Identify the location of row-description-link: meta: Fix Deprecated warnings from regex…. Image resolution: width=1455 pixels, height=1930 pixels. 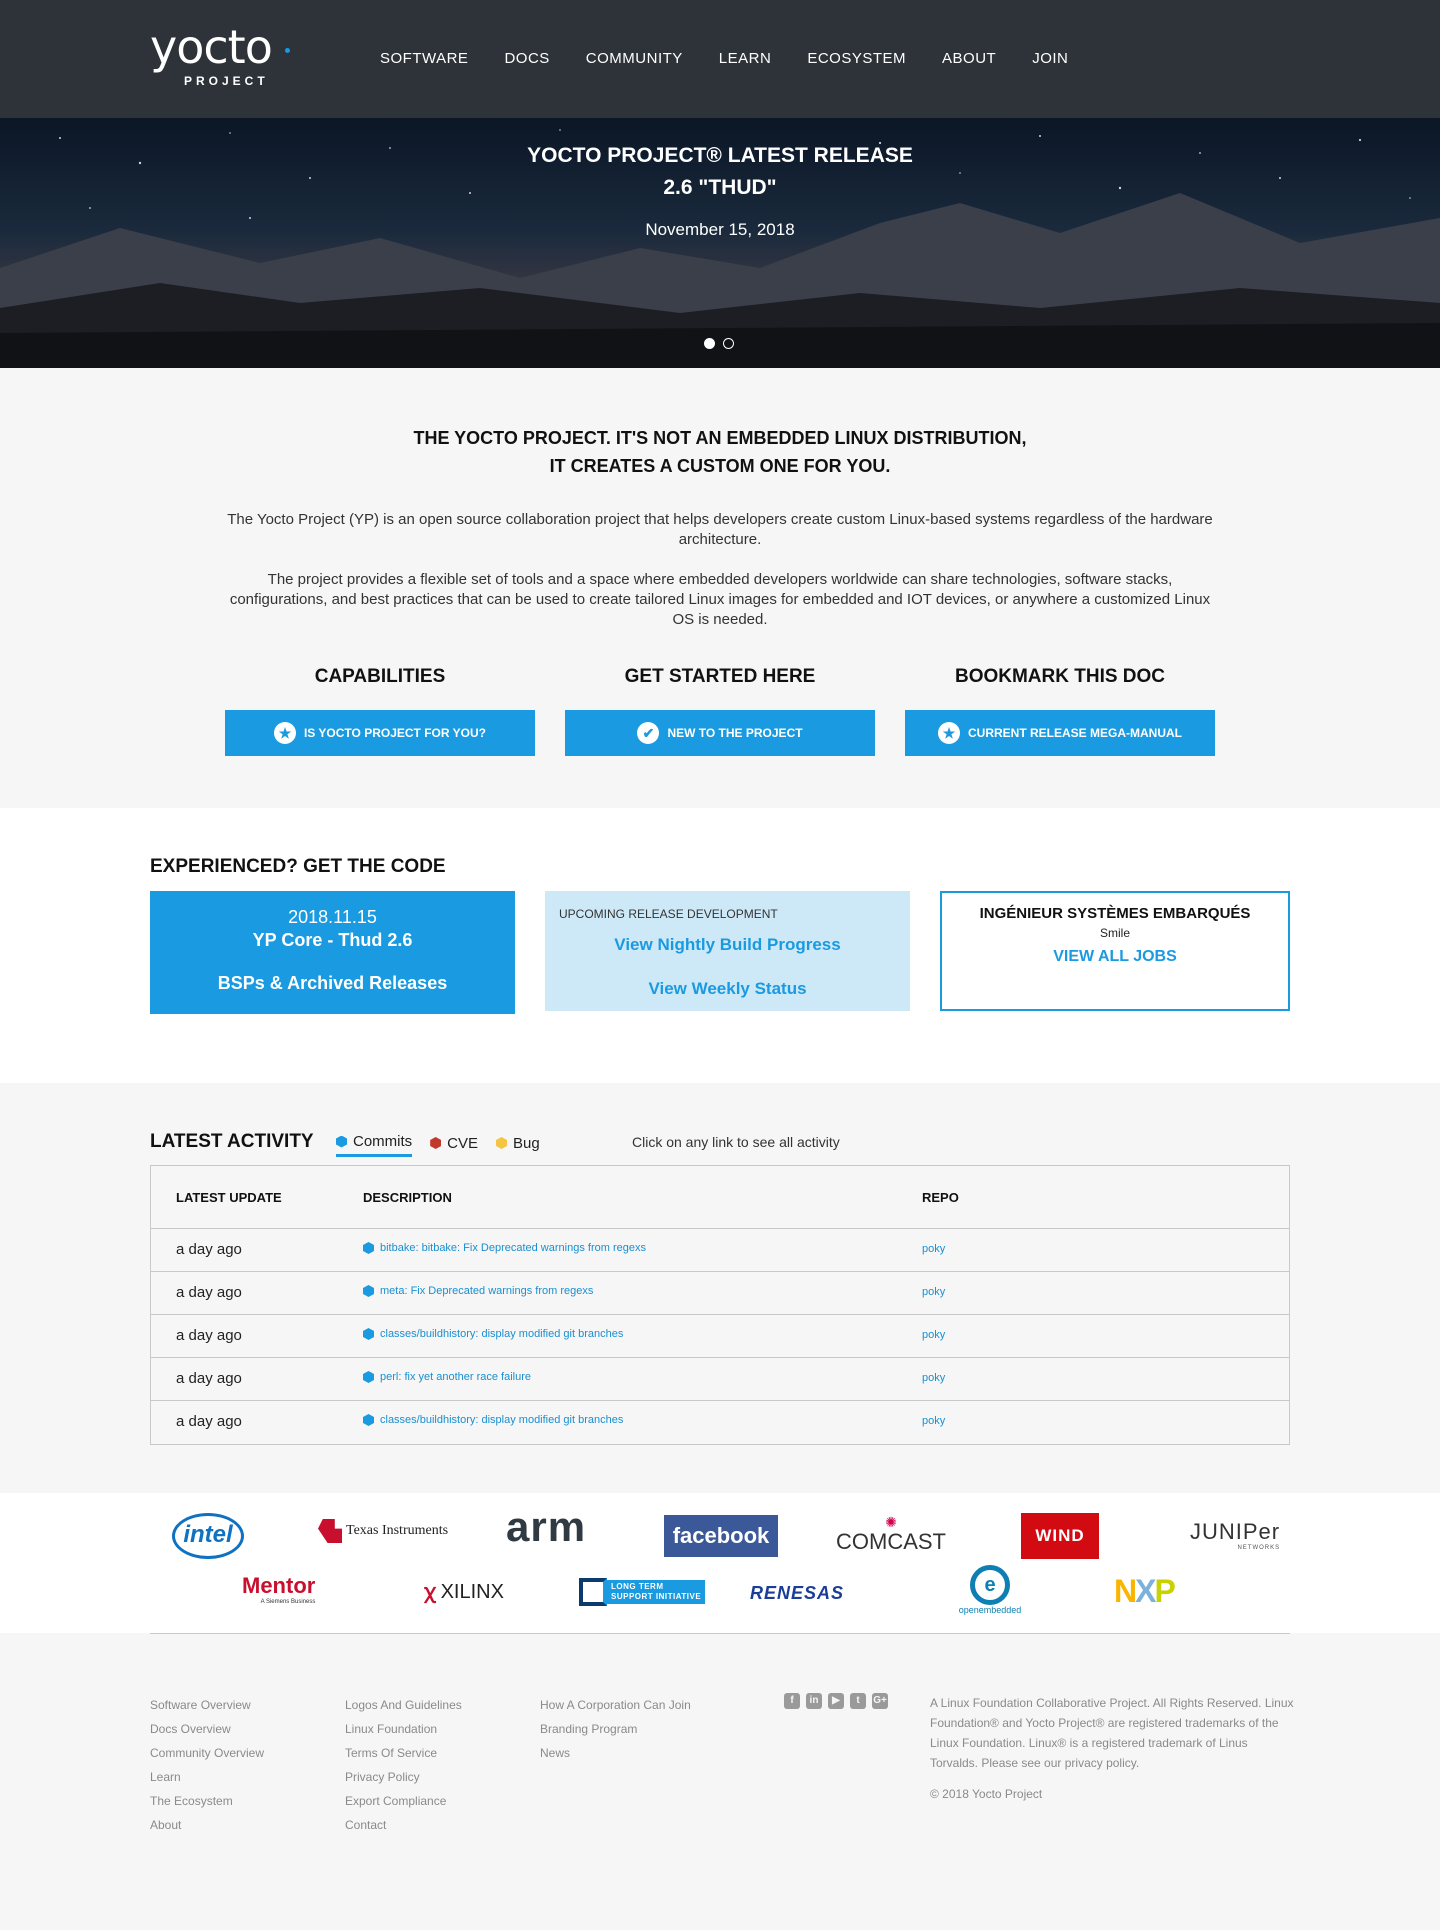
(478, 1291).